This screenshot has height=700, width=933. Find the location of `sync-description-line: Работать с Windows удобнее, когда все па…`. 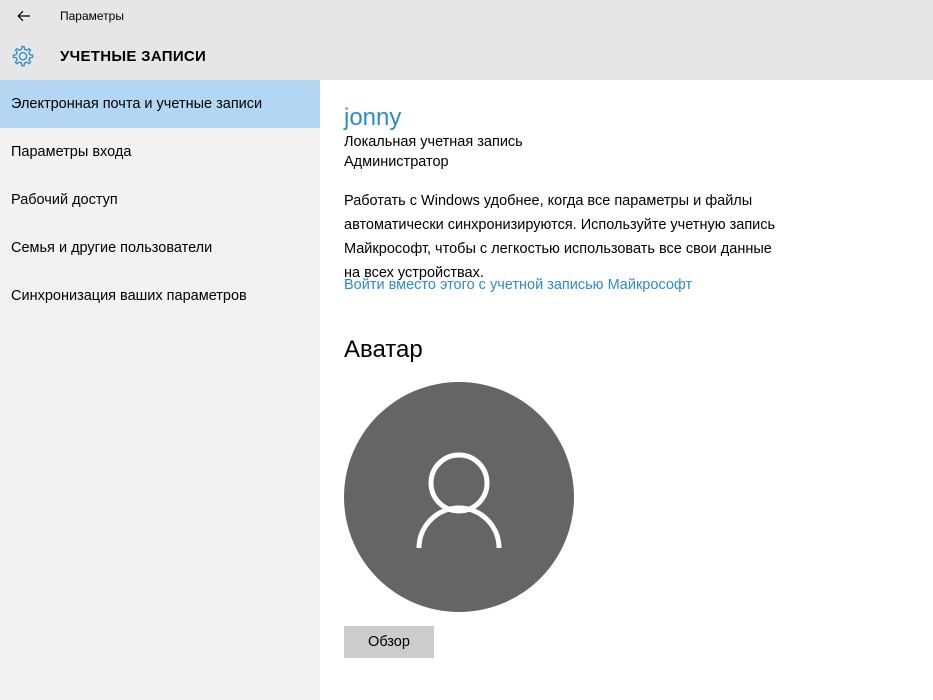

sync-description-line: Работать с Windows удобнее, когда все па… is located at coordinates (548, 201).